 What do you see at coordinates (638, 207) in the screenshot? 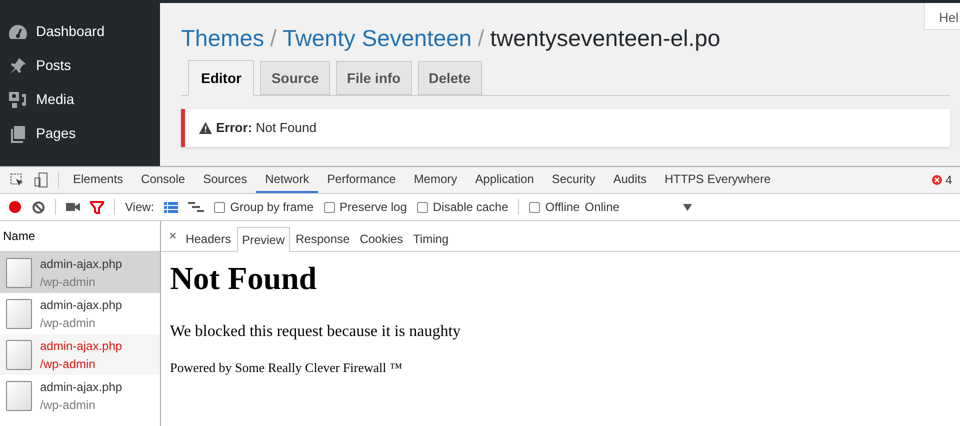
I see `throttling-dropdown: Online` at bounding box center [638, 207].